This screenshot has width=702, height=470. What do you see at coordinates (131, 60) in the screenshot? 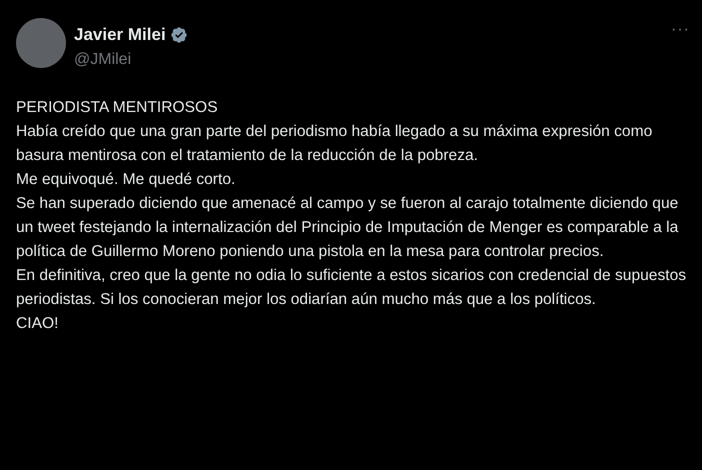
I see `author-handle: @JMilei` at bounding box center [131, 60].